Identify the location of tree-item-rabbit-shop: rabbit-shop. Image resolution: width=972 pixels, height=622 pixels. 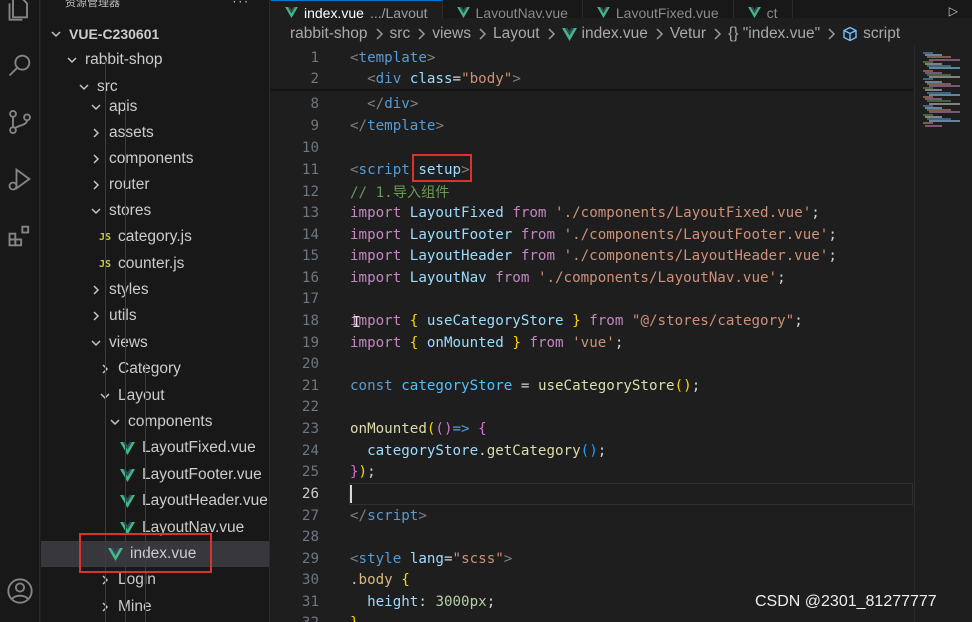
(155, 60).